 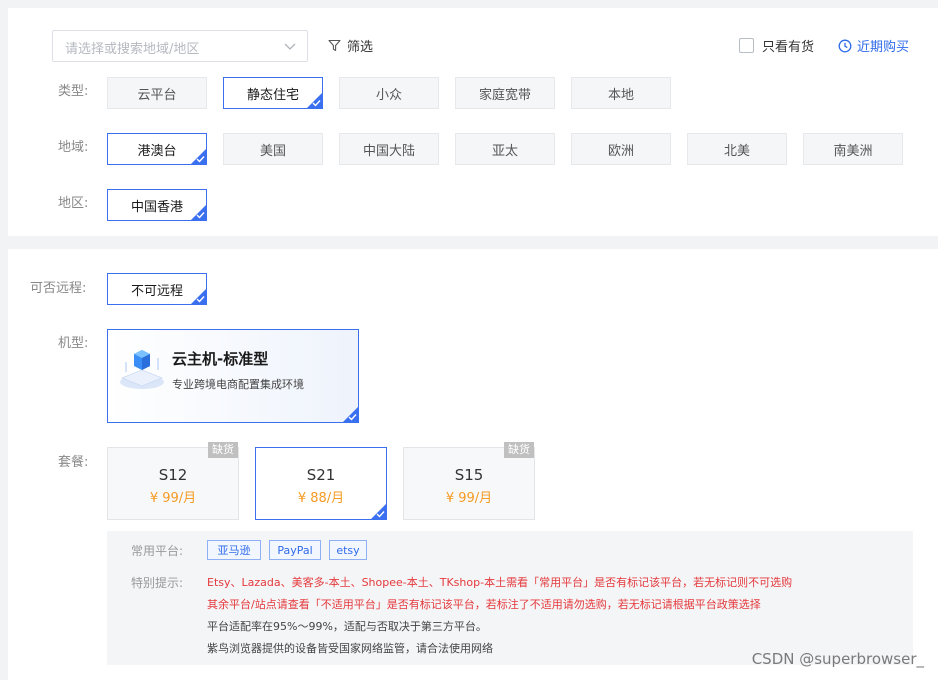 What do you see at coordinates (788, 47) in the screenshot?
I see `in-stock-label: 只看有货` at bounding box center [788, 47].